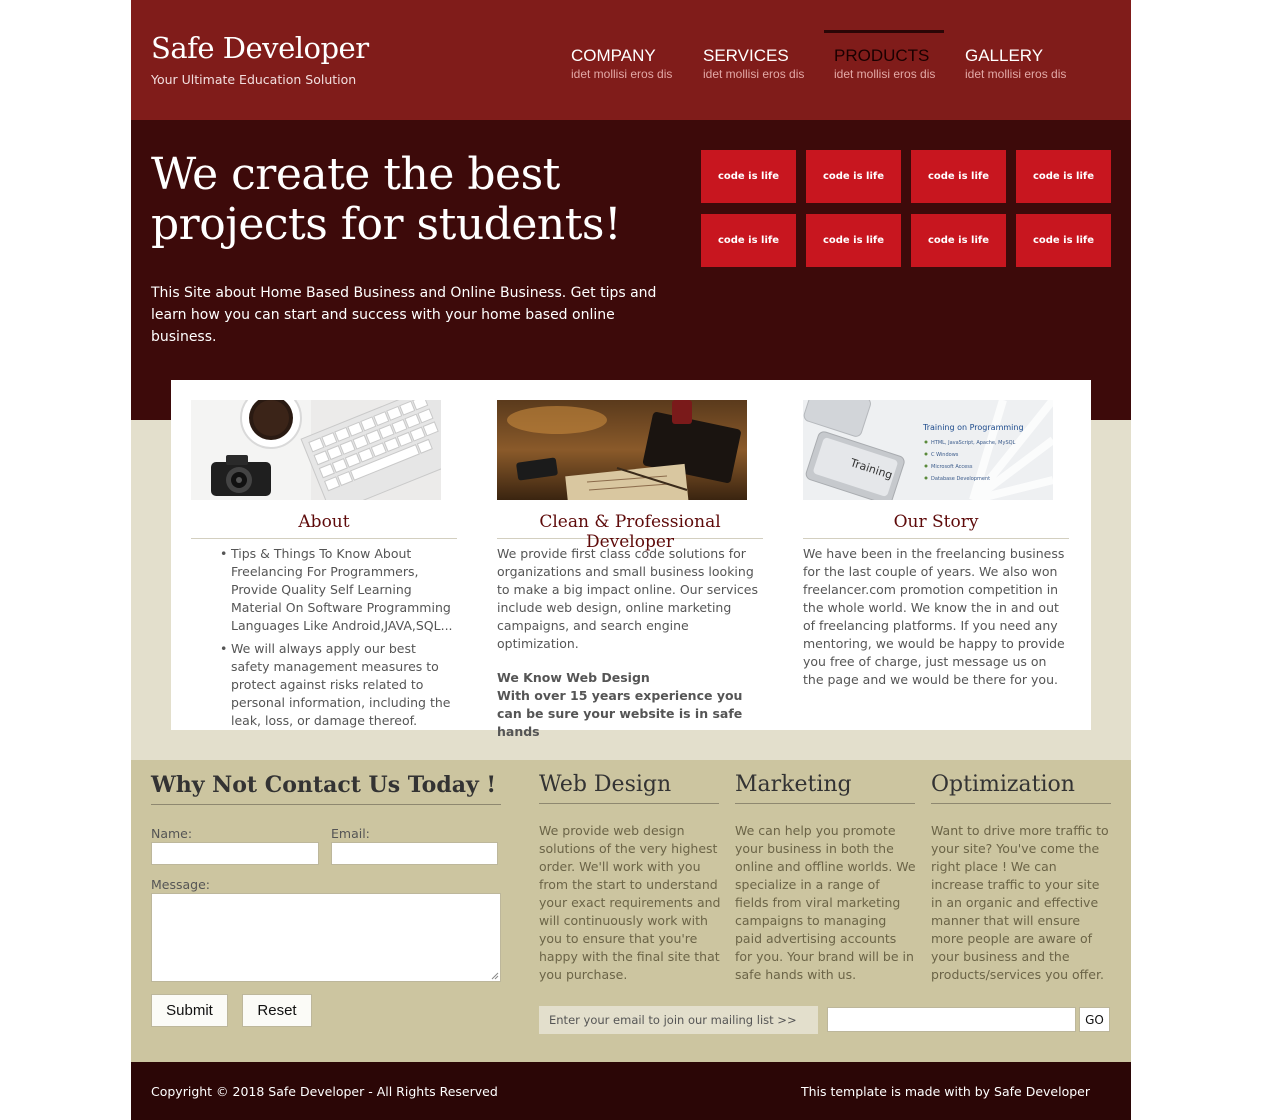 This screenshot has height=1120, width=1263. Describe the element at coordinates (825, 788) in the screenshot. I see `marketing-title: Marketing` at that location.